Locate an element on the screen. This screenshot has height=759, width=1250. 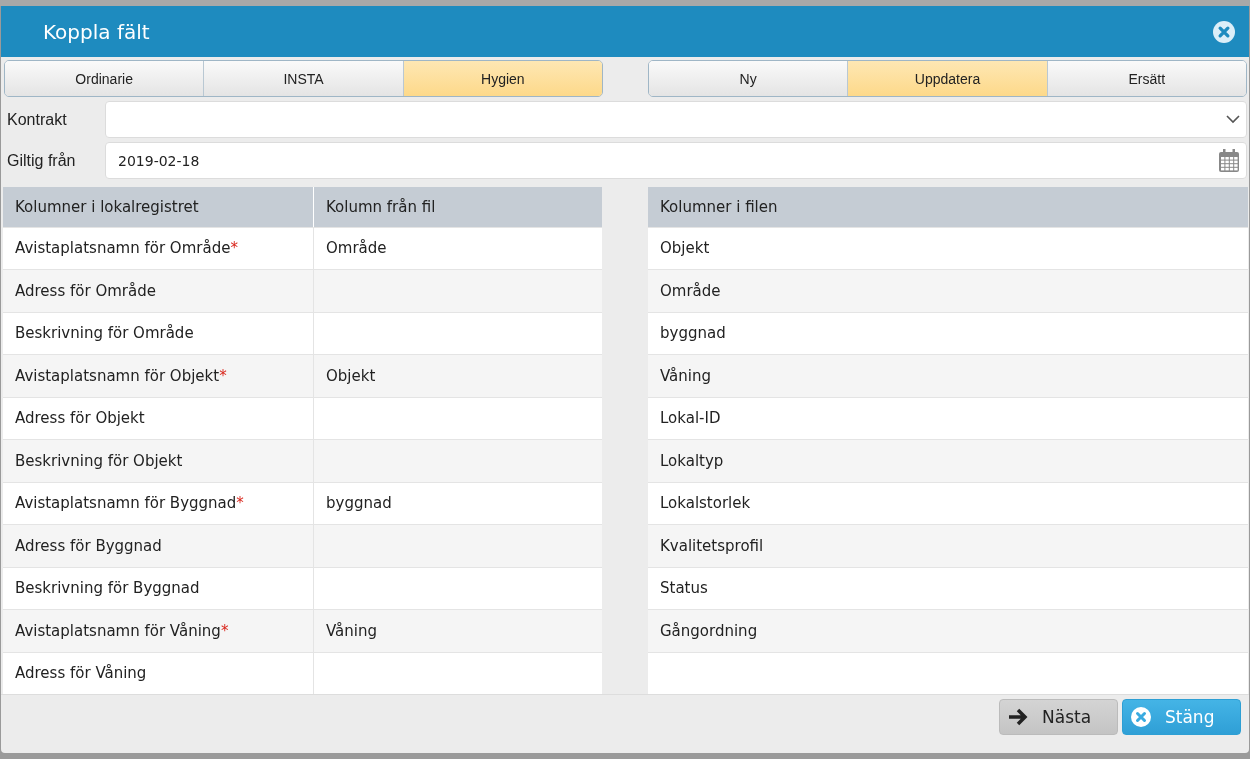
table-cell-text: Status is located at coordinates (684, 589).